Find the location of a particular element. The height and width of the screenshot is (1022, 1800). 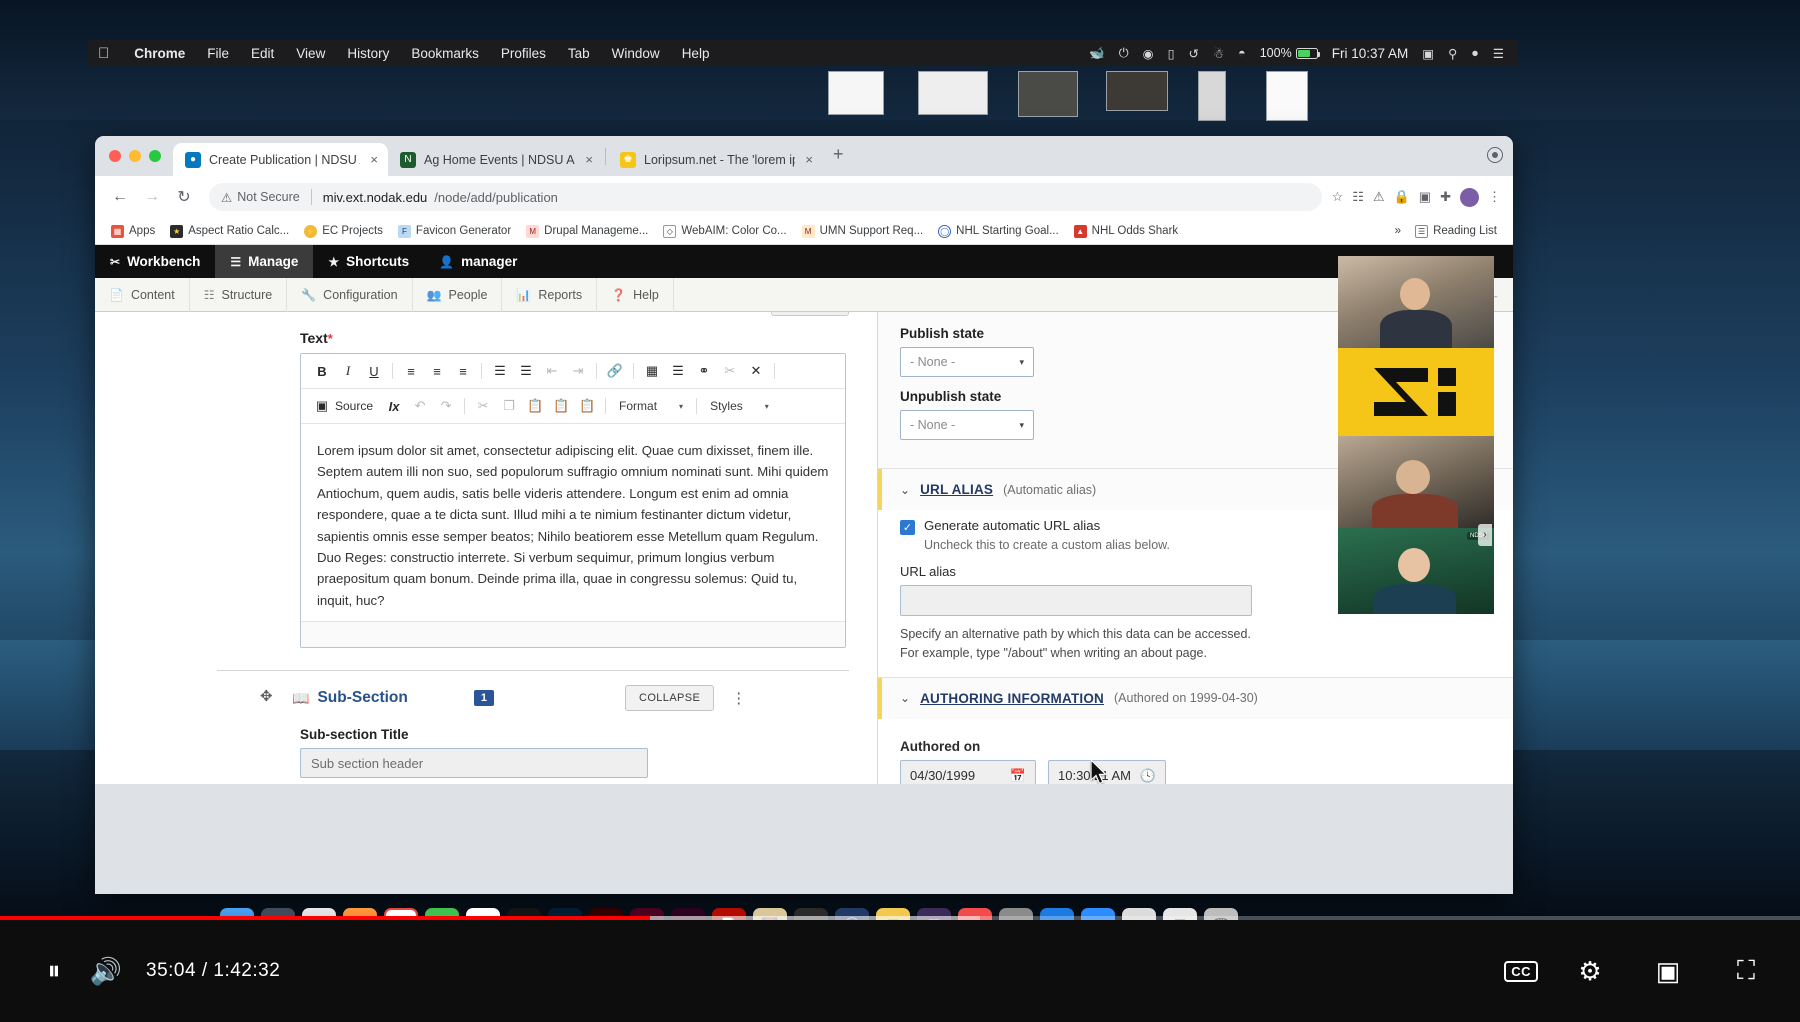

unpublish-state-select: - None - ▾ is located at coordinates (967, 425).